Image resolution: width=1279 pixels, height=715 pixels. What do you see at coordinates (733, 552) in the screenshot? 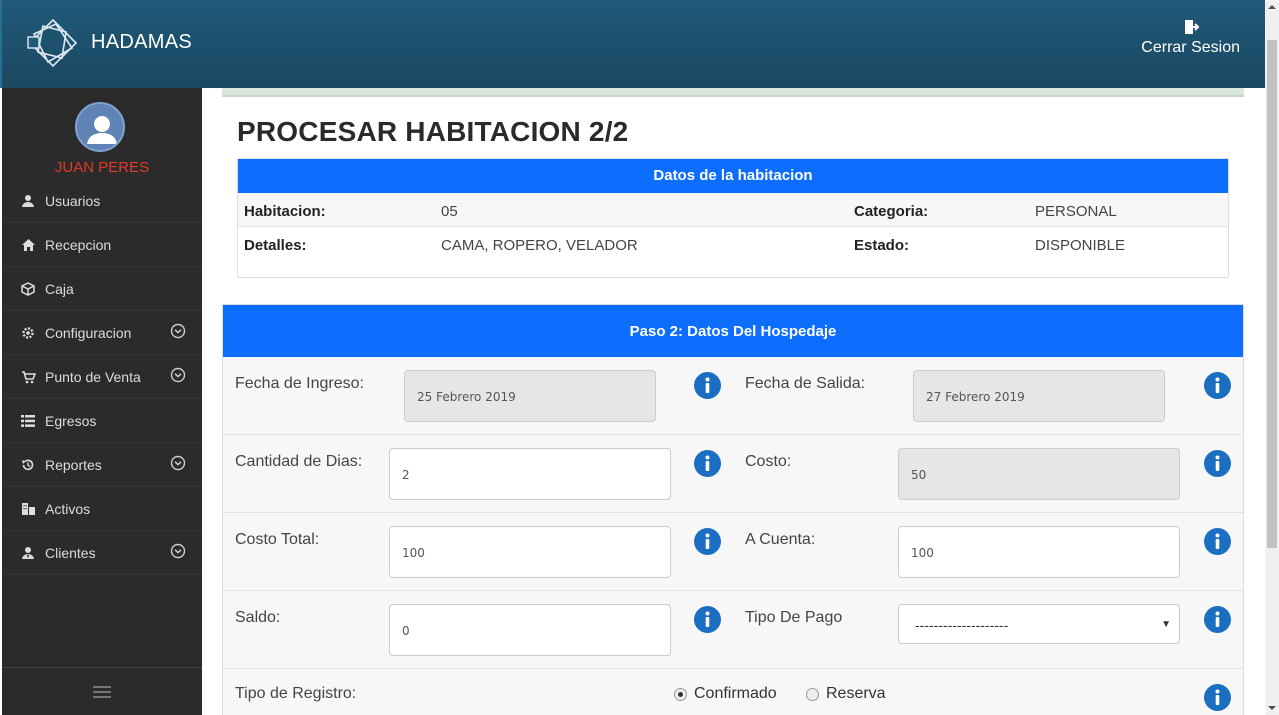
I see `form-row: Costo Total: 100 A Cuenta: 100` at bounding box center [733, 552].